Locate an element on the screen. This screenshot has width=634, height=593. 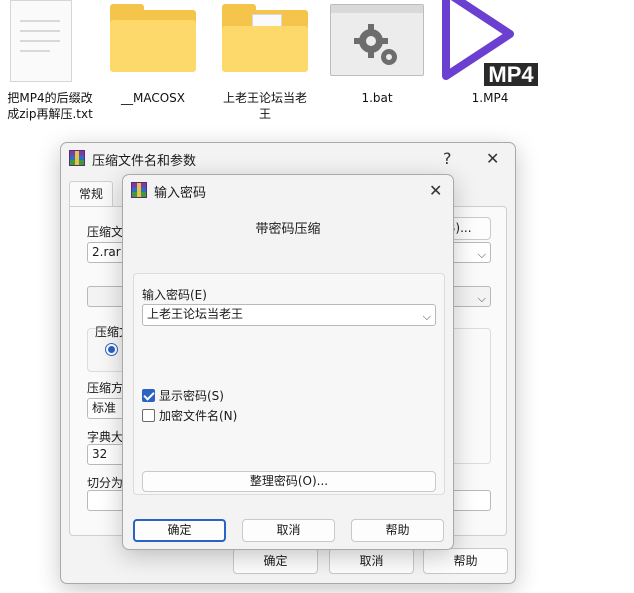
play-video-icon: MP4 is located at coordinates (490, 44).